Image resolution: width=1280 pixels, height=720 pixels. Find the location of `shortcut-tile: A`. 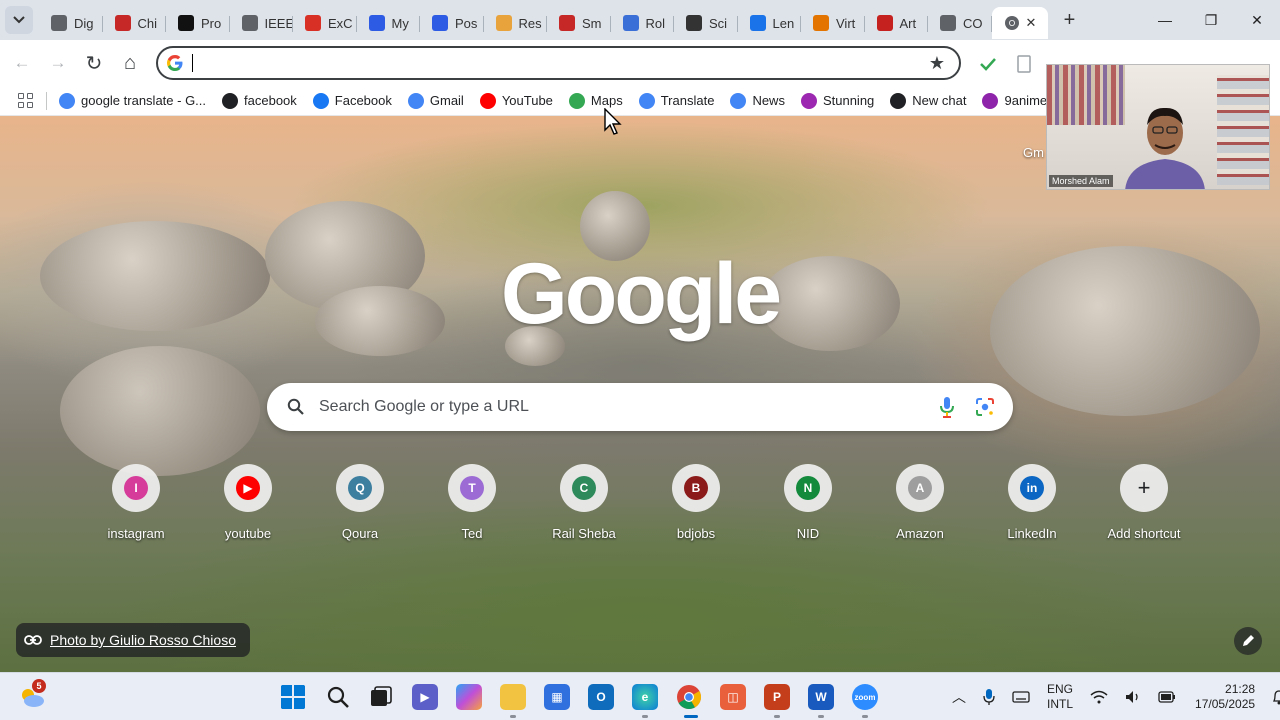

shortcut-tile: A is located at coordinates (920, 488).